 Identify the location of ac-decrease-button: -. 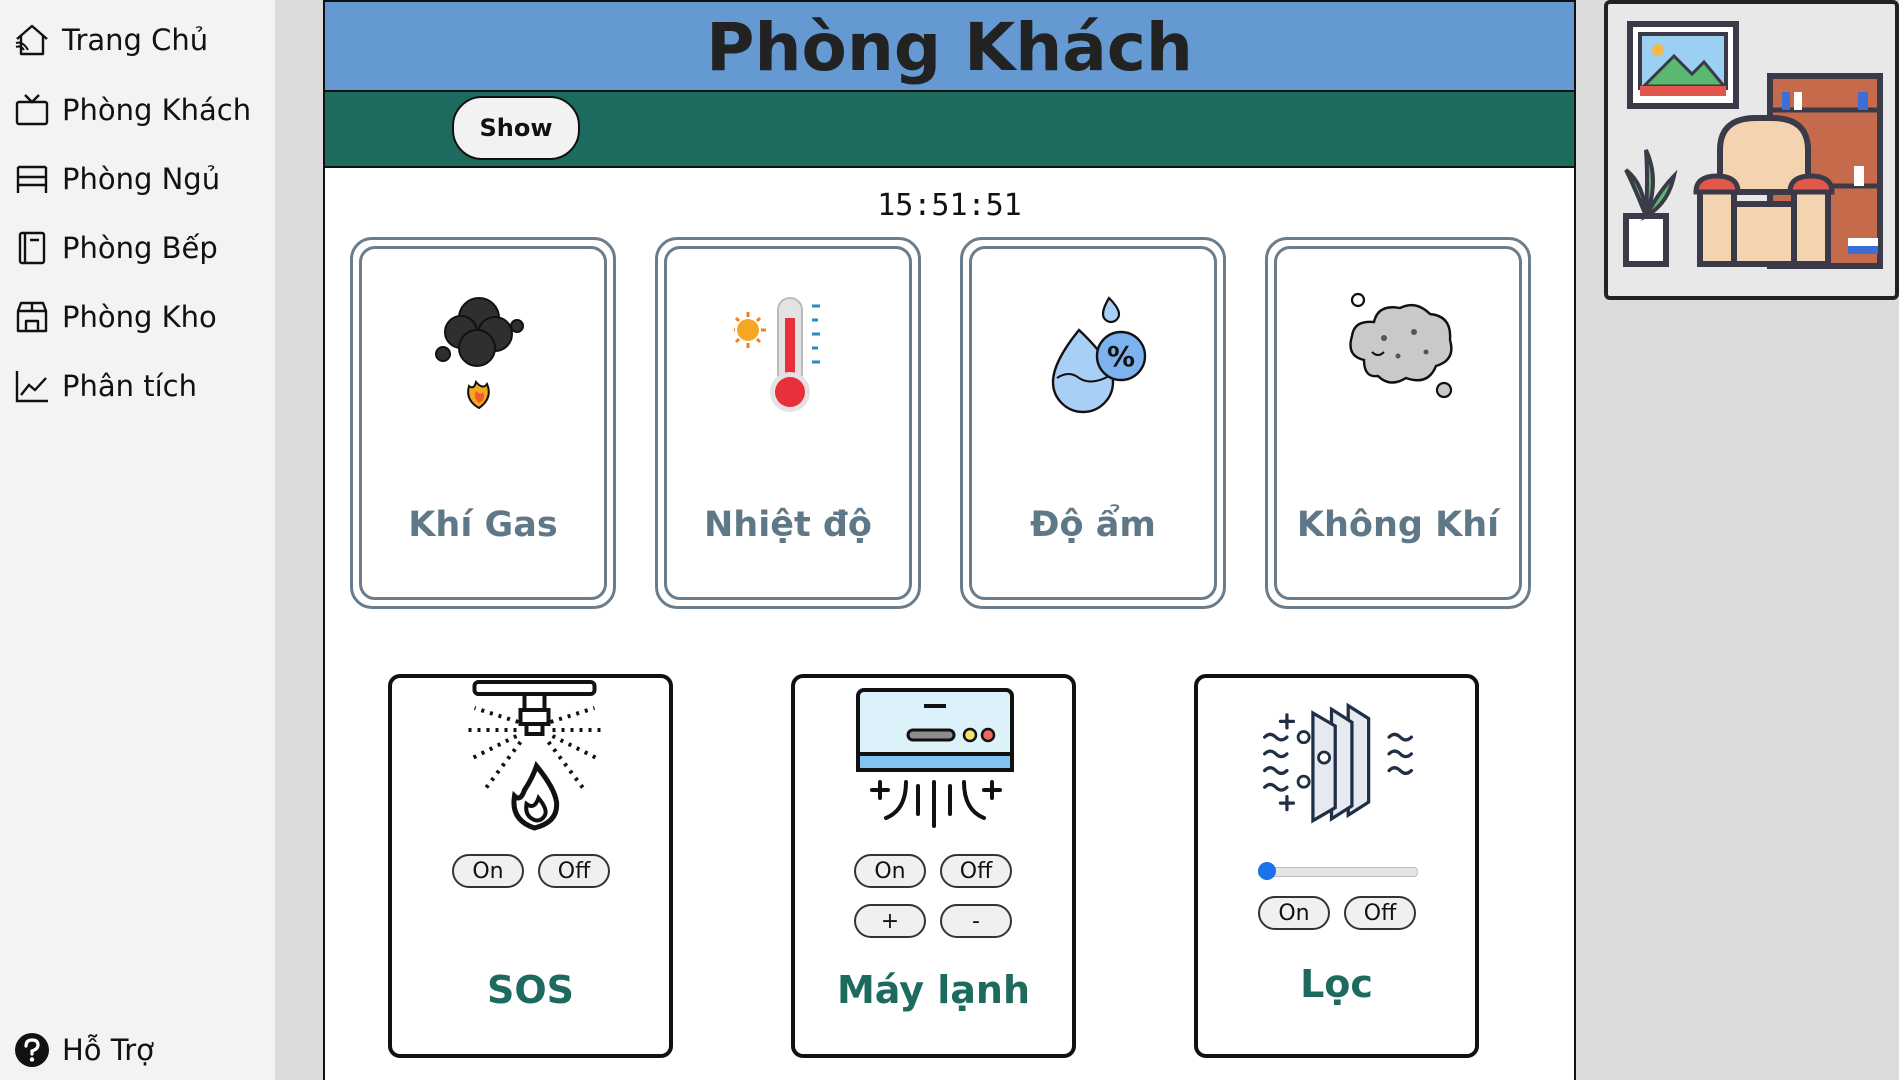
(976, 921).